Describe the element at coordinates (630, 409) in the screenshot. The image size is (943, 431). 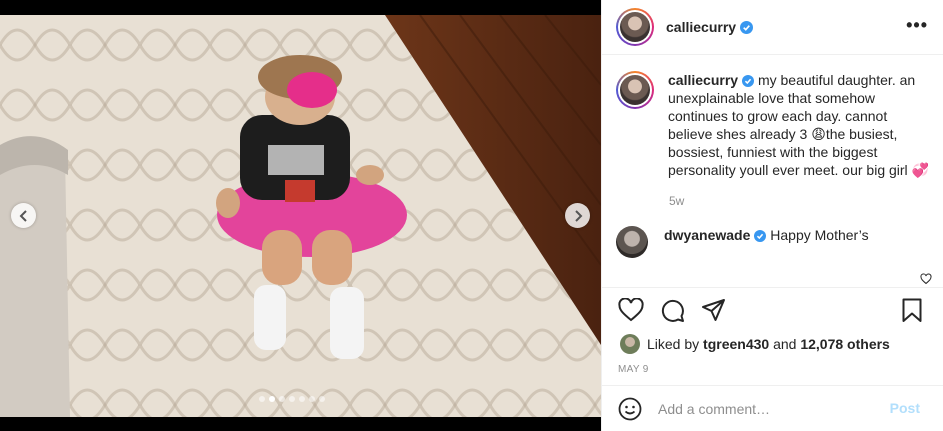
I see `emoji-smiley-icon` at that location.